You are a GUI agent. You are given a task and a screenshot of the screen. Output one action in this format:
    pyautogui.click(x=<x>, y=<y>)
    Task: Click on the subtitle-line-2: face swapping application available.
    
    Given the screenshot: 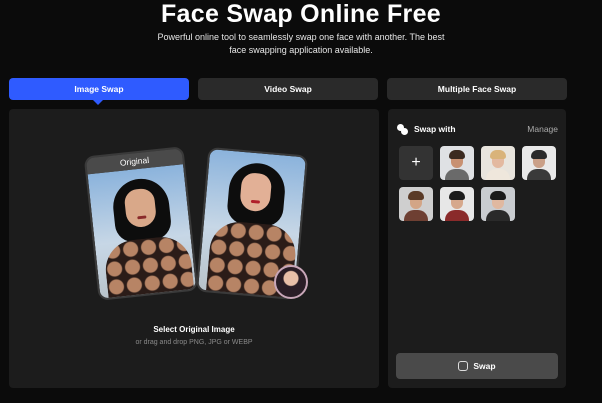 What is the action you would take?
    pyautogui.click(x=301, y=50)
    